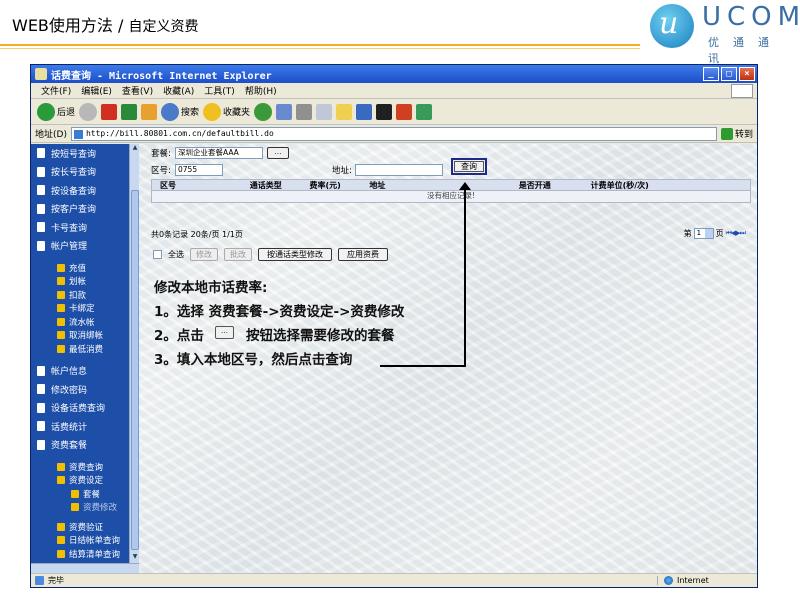 Image resolution: width=800 pixels, height=600 pixels. What do you see at coordinates (253, 360) in the screenshot?
I see `instruction-step-3: 3。填入本地区号，然后点击查询` at bounding box center [253, 360].